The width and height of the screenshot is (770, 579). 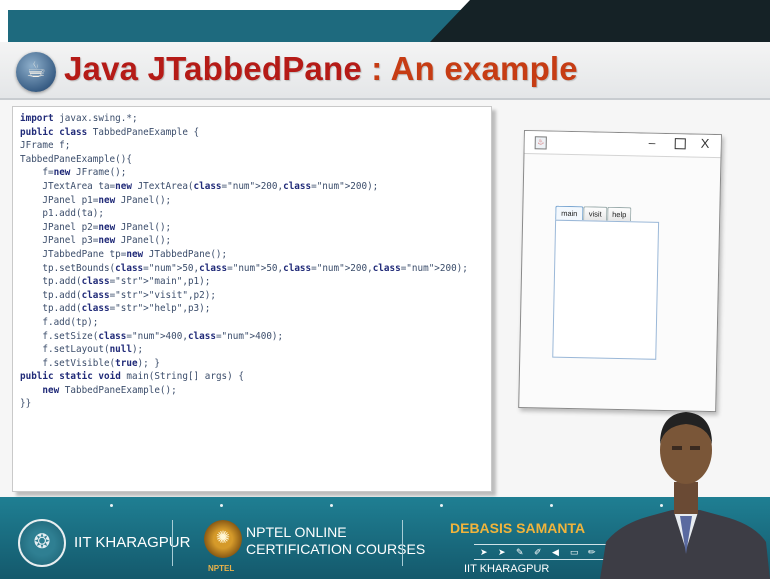 What do you see at coordinates (569, 213) in the screenshot?
I see `tab-main: main` at bounding box center [569, 213].